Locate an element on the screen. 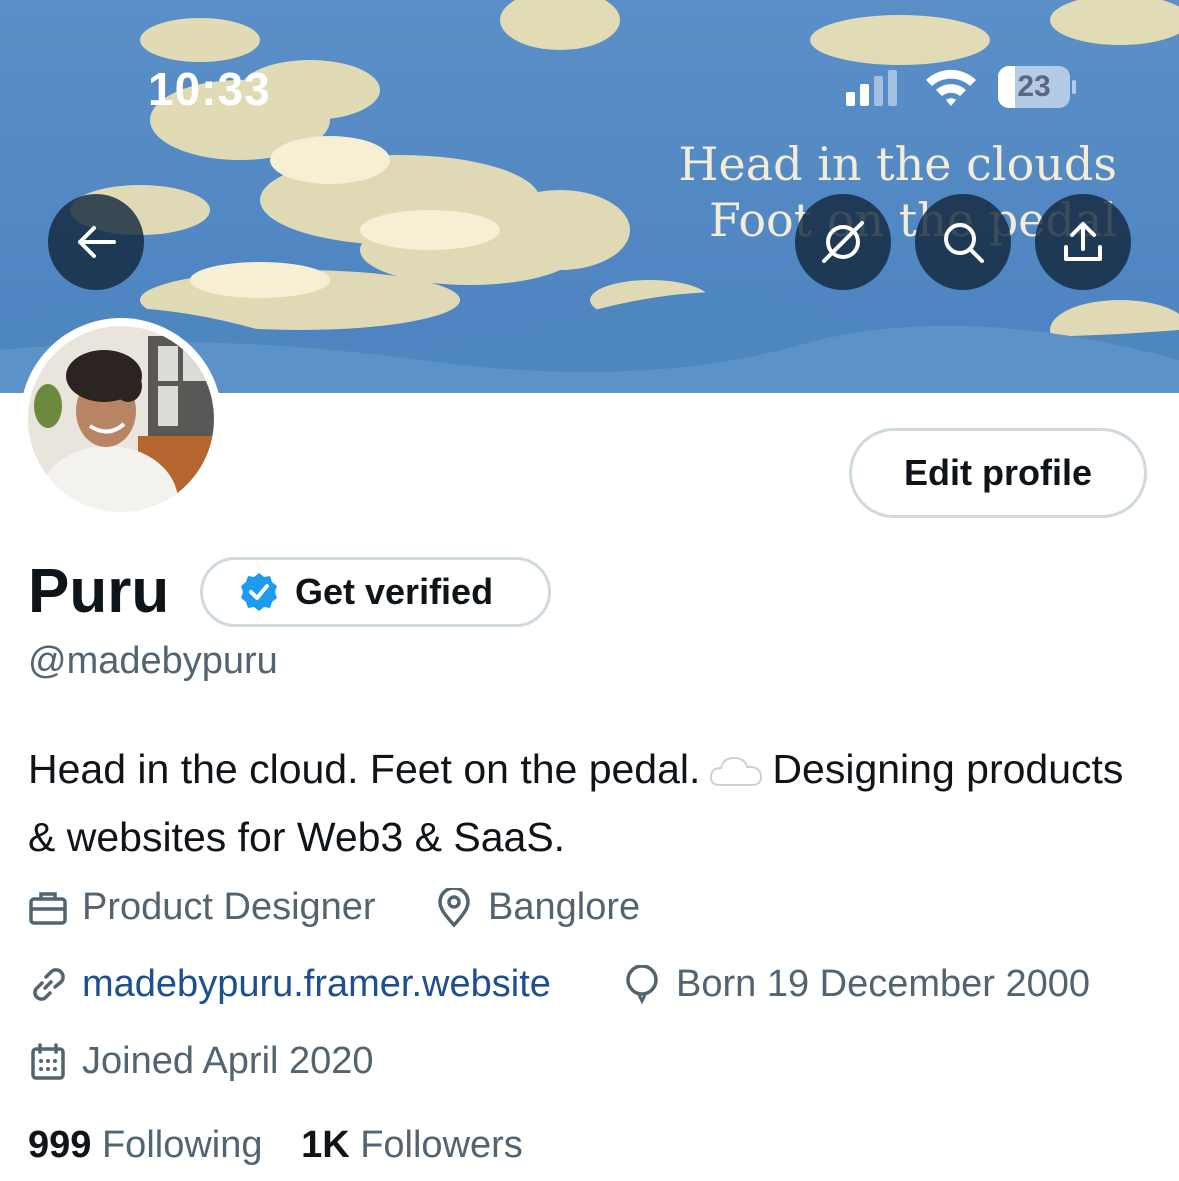 Image resolution: width=1179 pixels, height=1181 pixels. profession-label: Product Designer is located at coordinates (229, 907).